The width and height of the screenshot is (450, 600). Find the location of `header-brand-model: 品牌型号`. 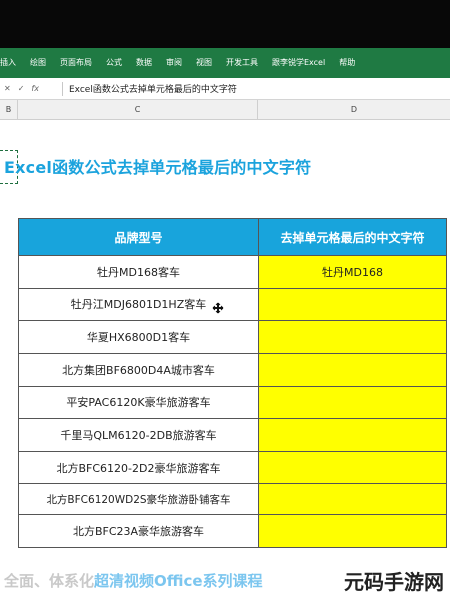

header-brand-model: 品牌型号 is located at coordinates (138, 237).